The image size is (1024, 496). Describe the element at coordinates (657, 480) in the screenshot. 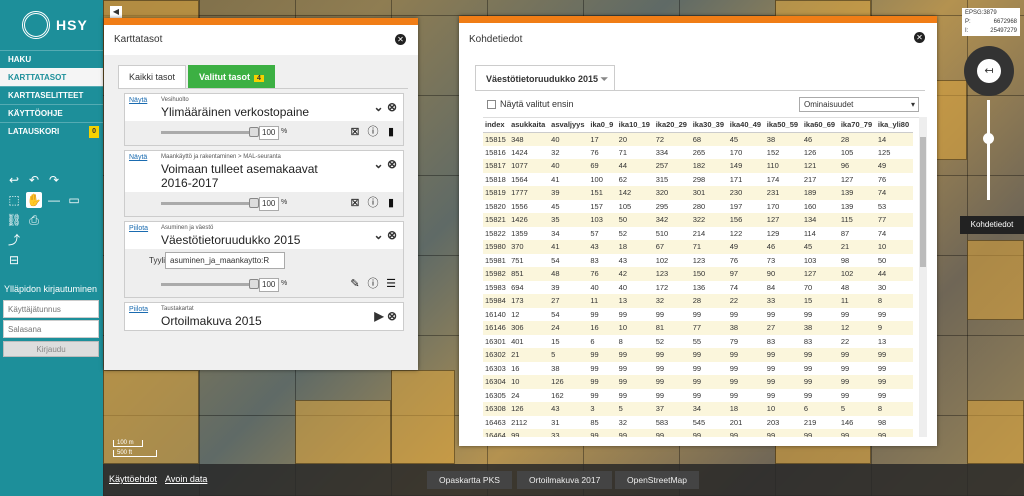

I see `background-button-osm: OpenStreetMap` at that location.